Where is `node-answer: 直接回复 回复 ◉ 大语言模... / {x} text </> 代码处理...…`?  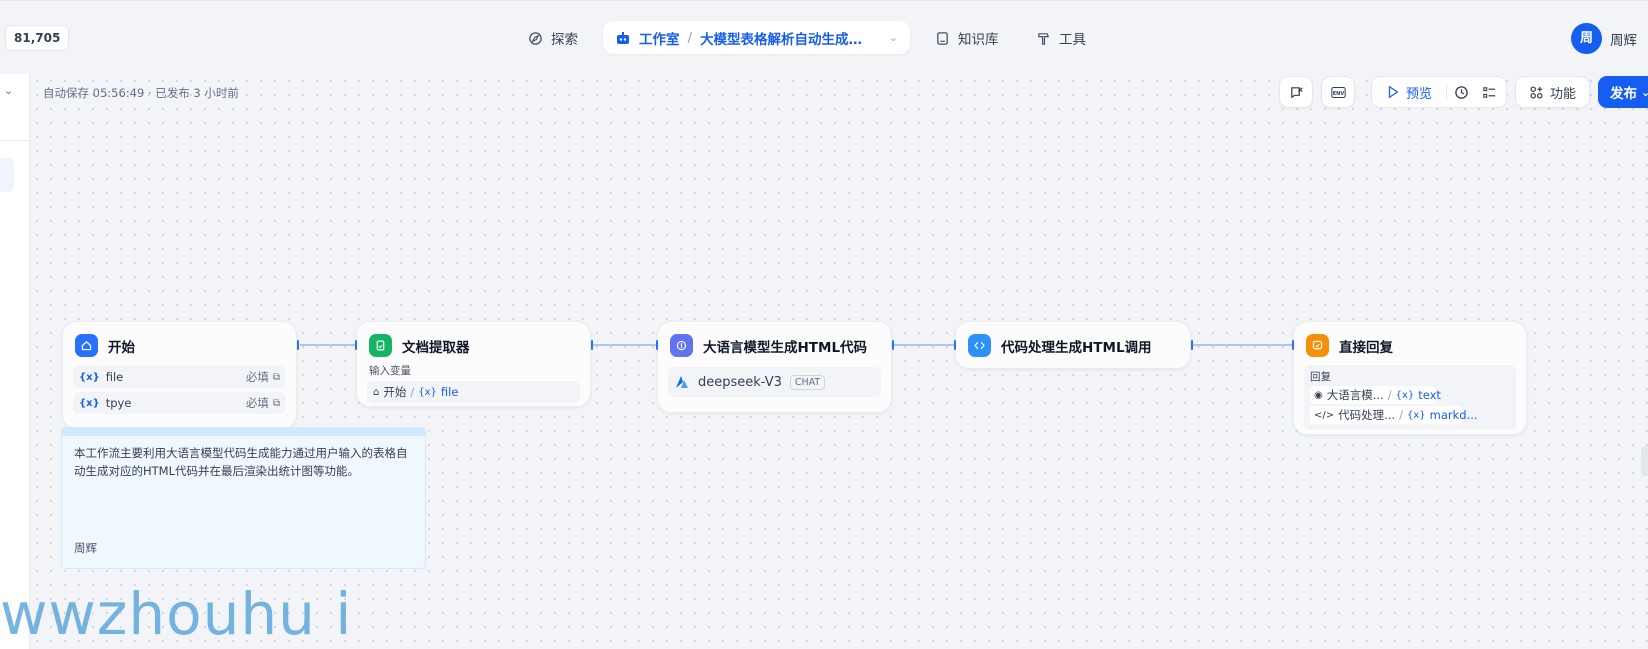
node-answer: 直接回复 回复 ◉ 大语言模... / {x} text </> 代码处理...… is located at coordinates (1409, 378).